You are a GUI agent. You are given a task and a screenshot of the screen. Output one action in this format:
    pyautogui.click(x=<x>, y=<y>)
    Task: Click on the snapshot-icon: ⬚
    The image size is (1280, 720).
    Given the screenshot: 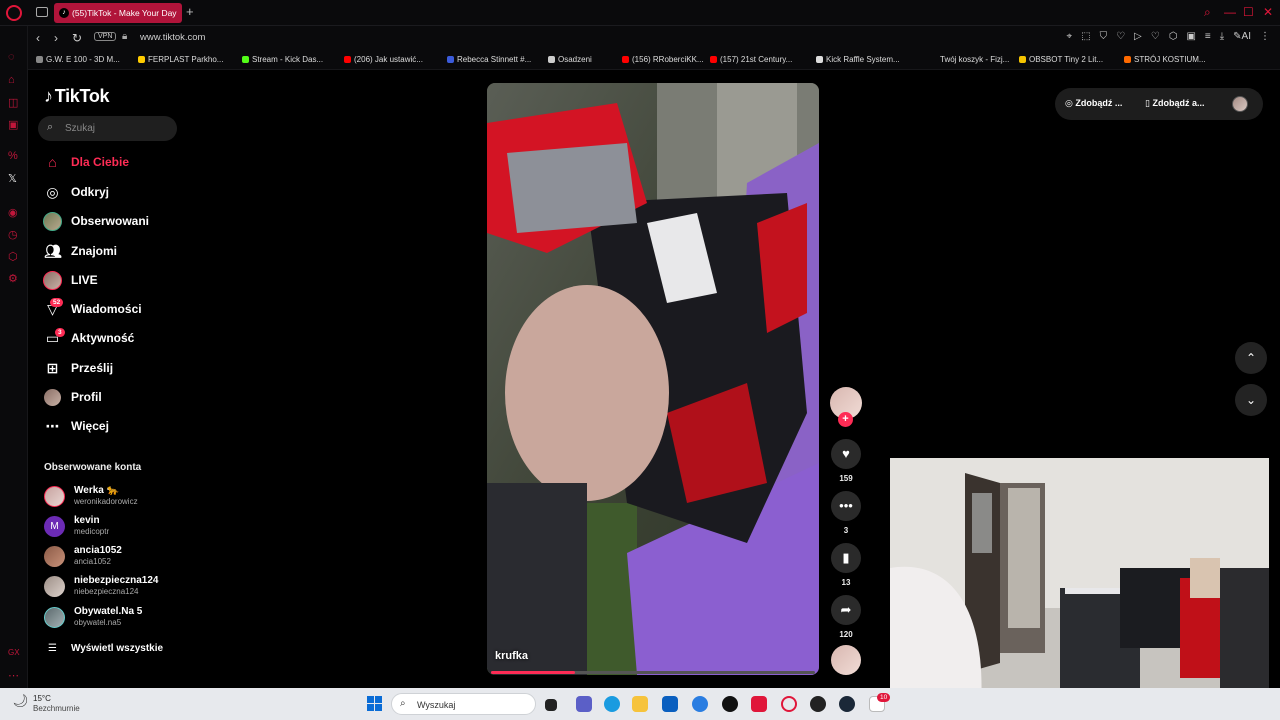 What is the action you would take?
    pyautogui.click(x=1085, y=36)
    